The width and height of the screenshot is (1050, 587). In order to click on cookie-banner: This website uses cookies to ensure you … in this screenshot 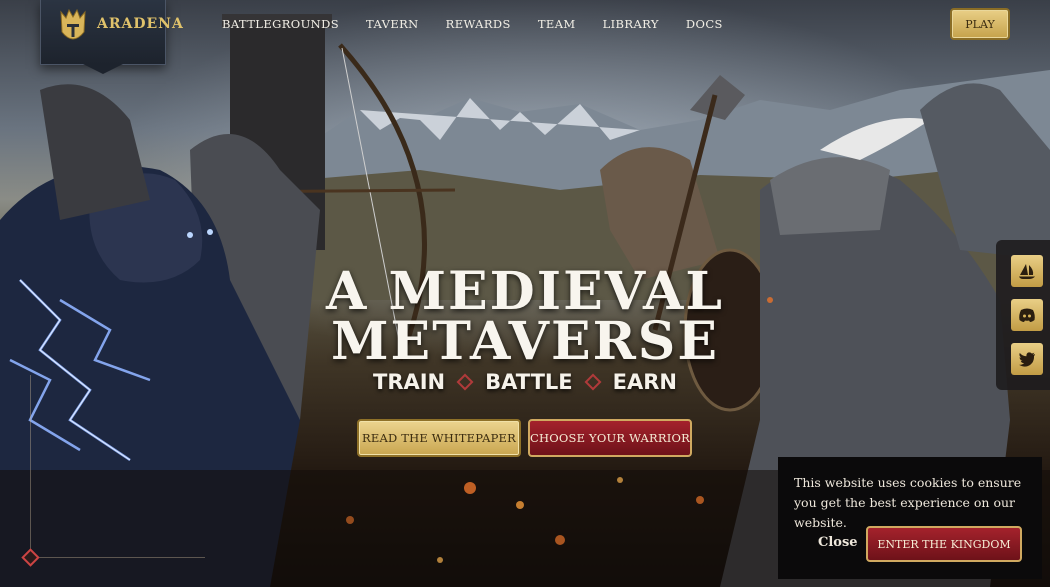, I will do `click(910, 518)`.